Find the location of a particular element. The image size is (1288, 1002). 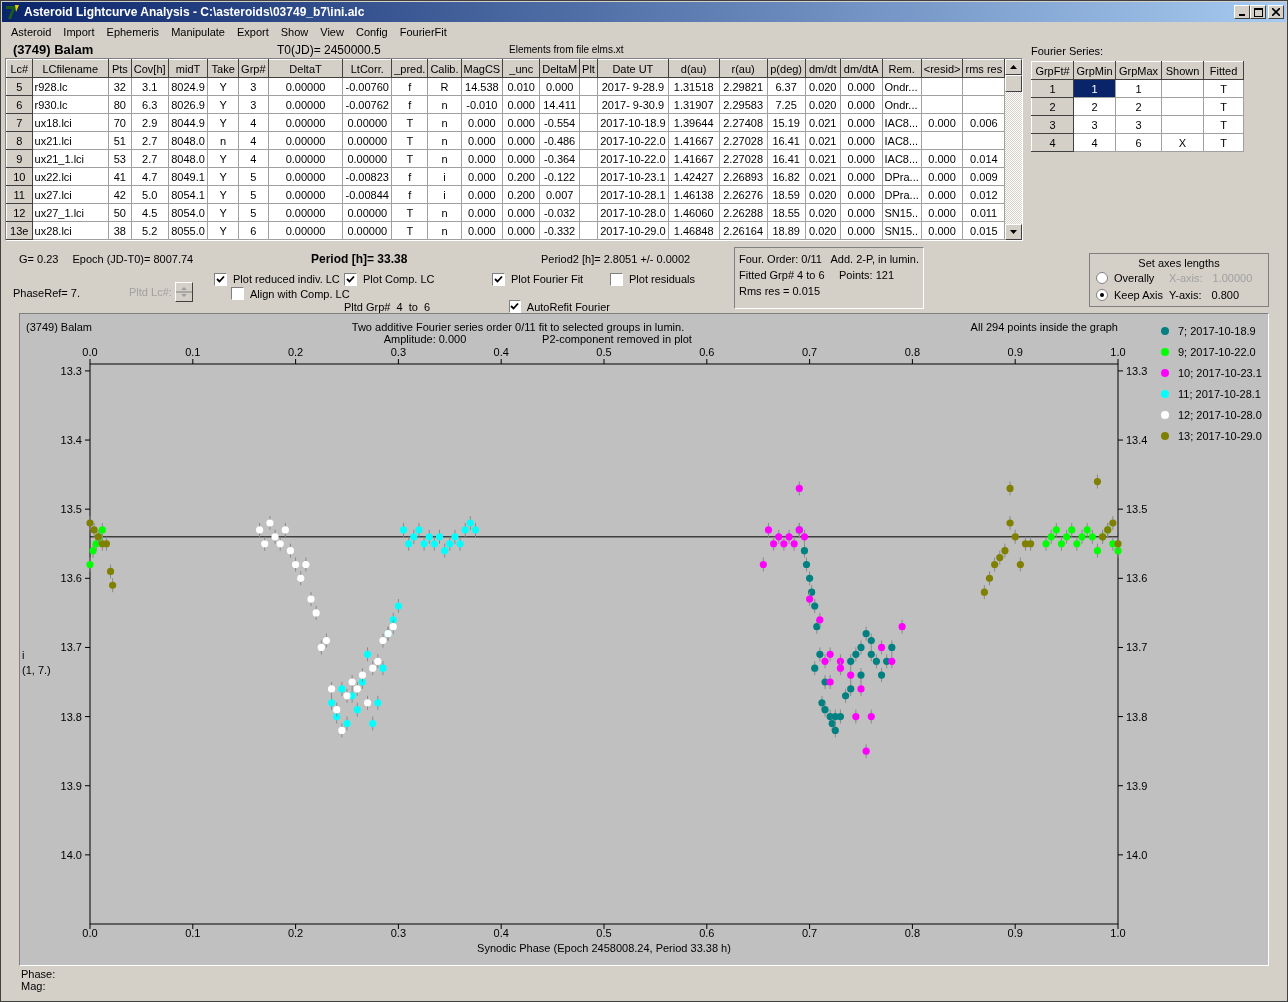

column-header: Shown is located at coordinates (1182, 70).